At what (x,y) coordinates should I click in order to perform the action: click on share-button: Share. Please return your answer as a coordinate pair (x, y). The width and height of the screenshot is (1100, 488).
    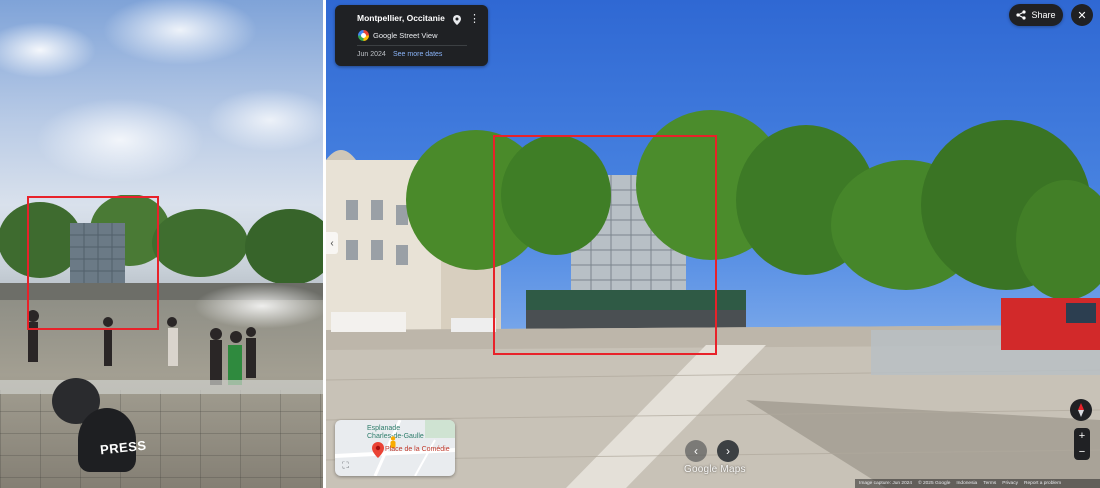
    Looking at the image, I should click on (1036, 15).